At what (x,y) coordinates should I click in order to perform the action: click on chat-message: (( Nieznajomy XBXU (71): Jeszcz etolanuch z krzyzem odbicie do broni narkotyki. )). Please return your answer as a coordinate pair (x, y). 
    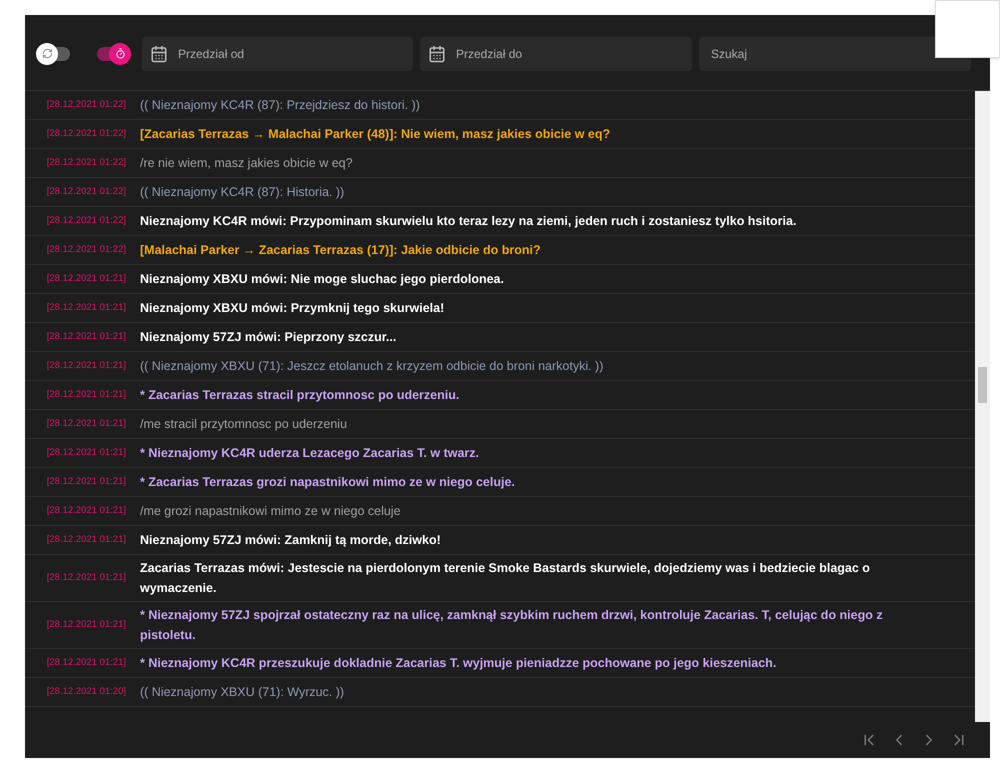
    Looking at the image, I should click on (372, 366).